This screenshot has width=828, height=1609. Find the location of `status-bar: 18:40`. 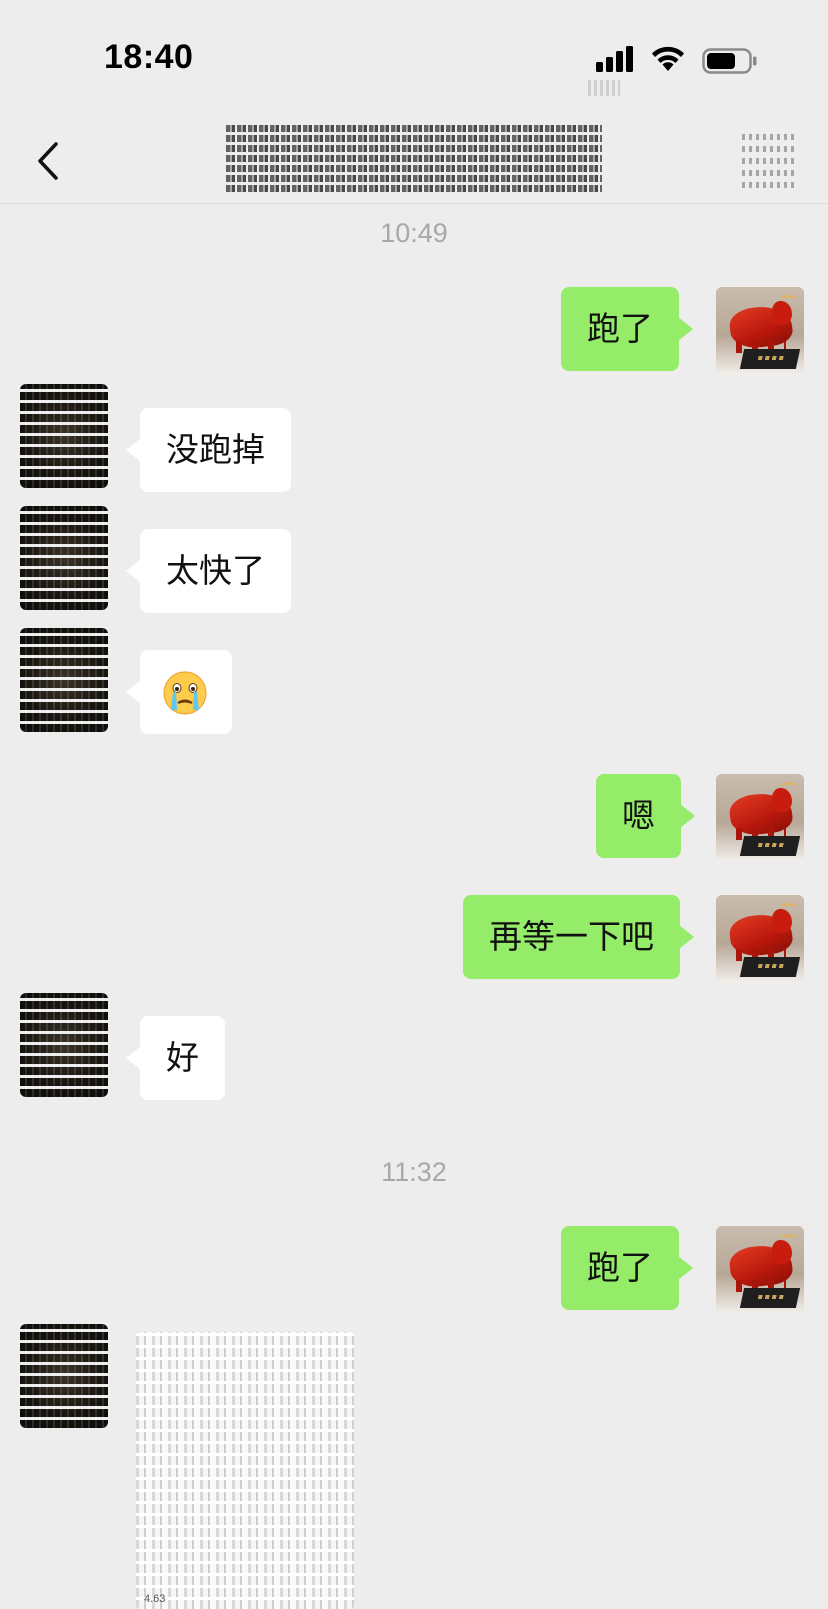

status-bar: 18:40 is located at coordinates (414, 60).